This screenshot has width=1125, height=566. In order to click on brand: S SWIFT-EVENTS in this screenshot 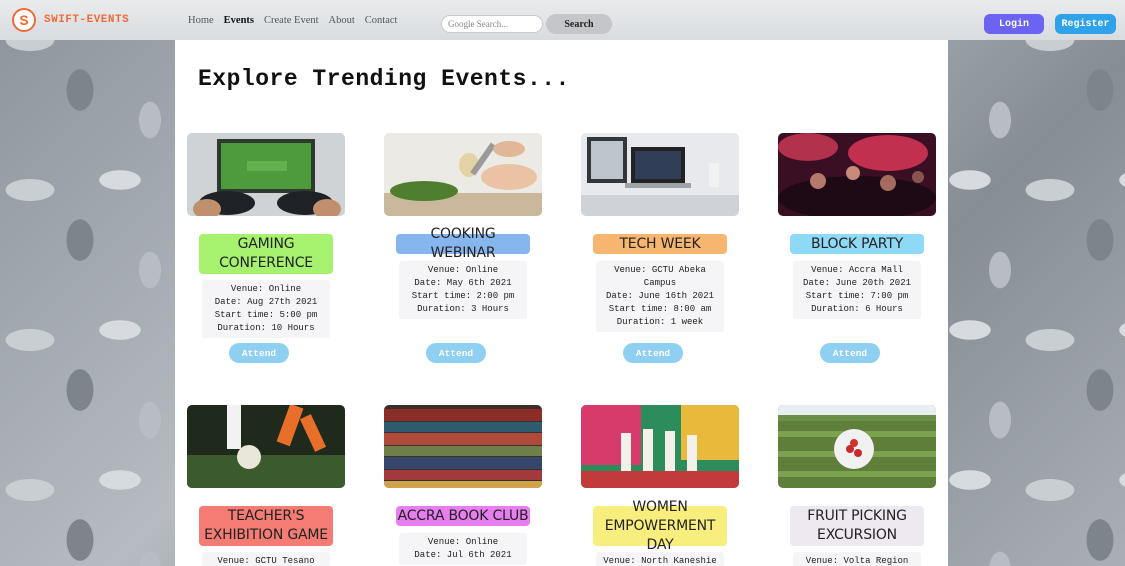, I will do `click(70, 20)`.